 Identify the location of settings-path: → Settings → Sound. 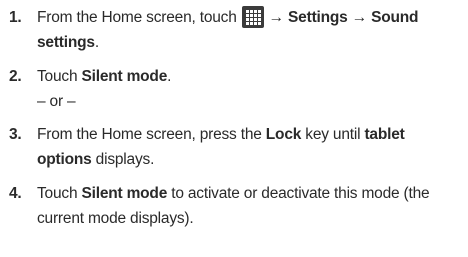
(343, 17).